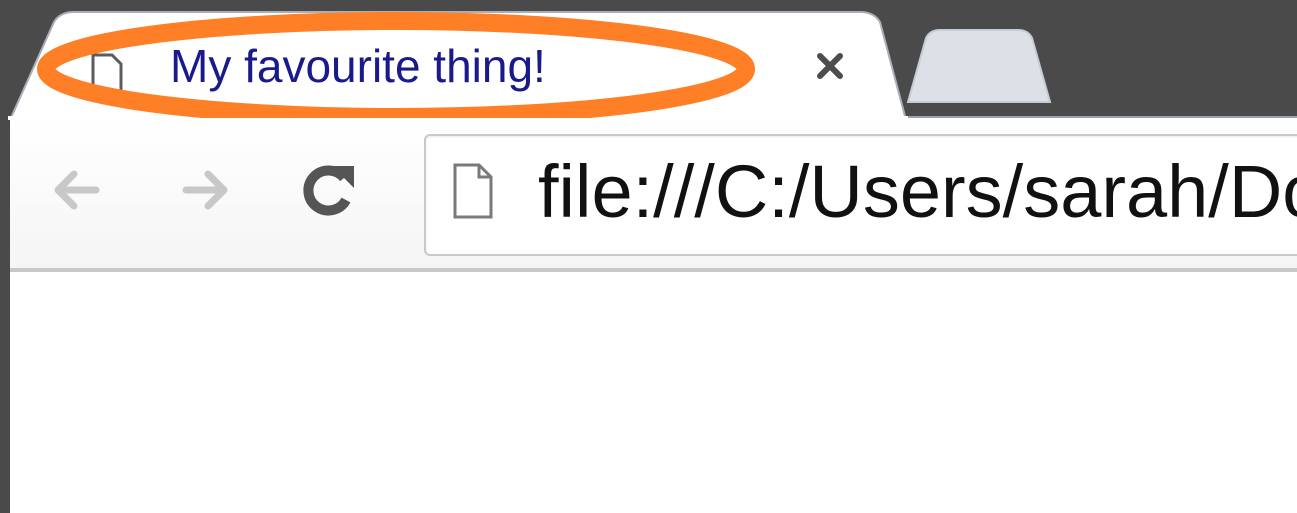 Image resolution: width=1297 pixels, height=513 pixels. I want to click on reload-icon, so click(328, 190).